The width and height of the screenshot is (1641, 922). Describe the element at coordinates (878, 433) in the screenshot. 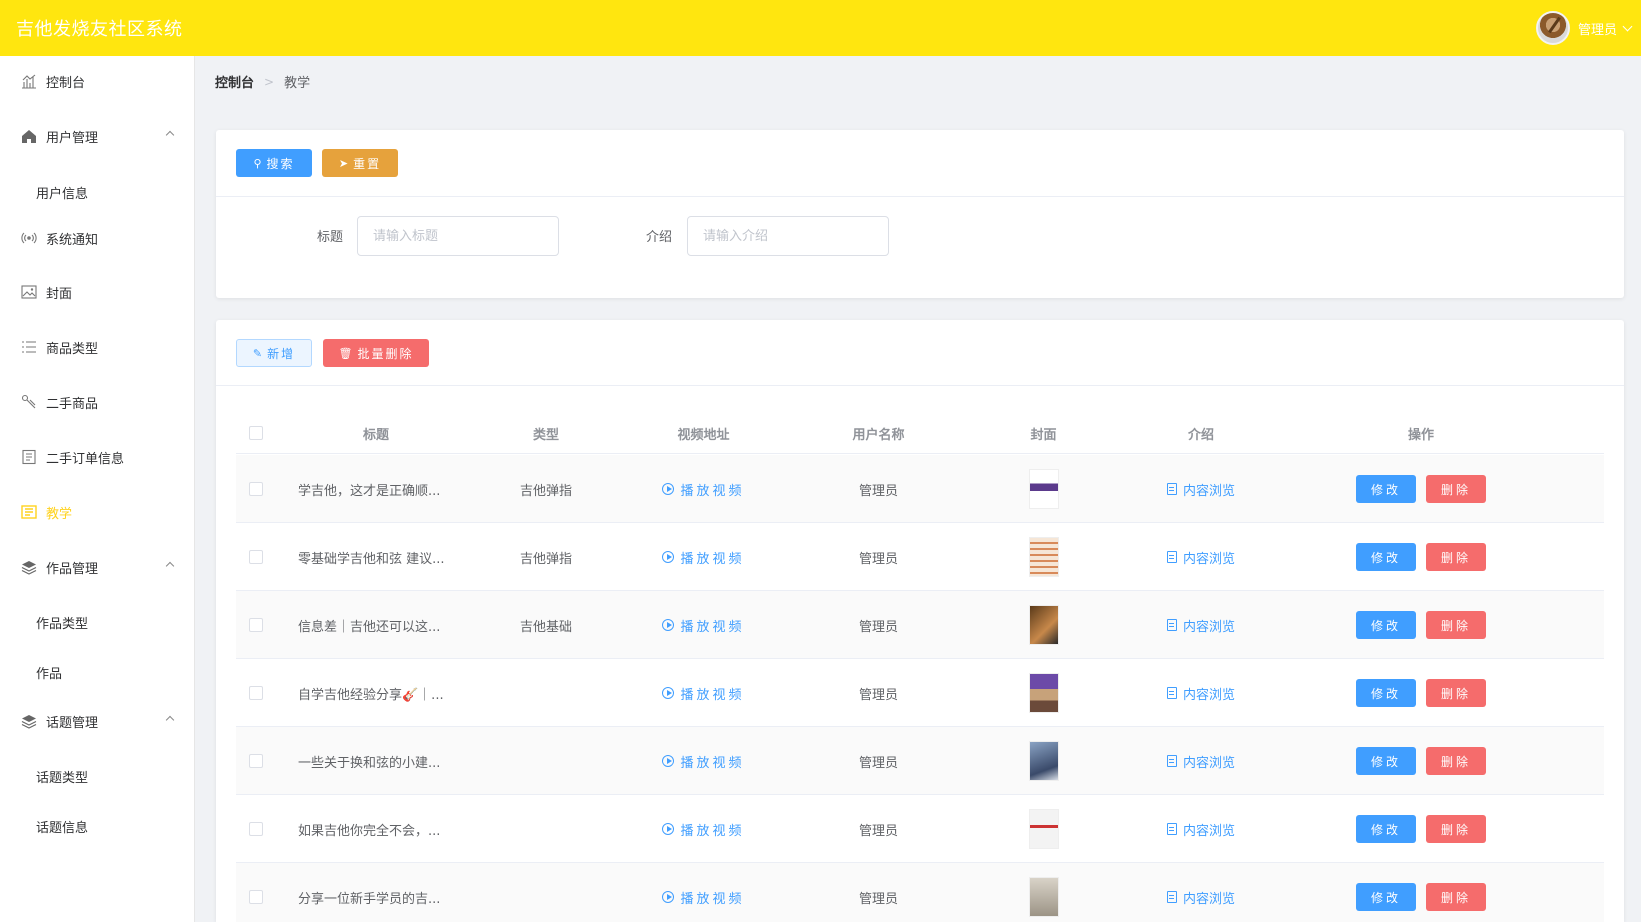

I see `column-header: 用户名称` at that location.